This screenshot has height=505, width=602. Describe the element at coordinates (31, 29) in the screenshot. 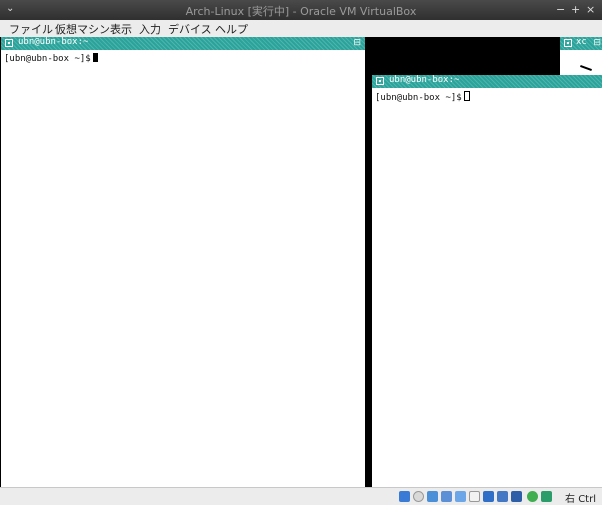

I see `menu-file: ファイル` at that location.